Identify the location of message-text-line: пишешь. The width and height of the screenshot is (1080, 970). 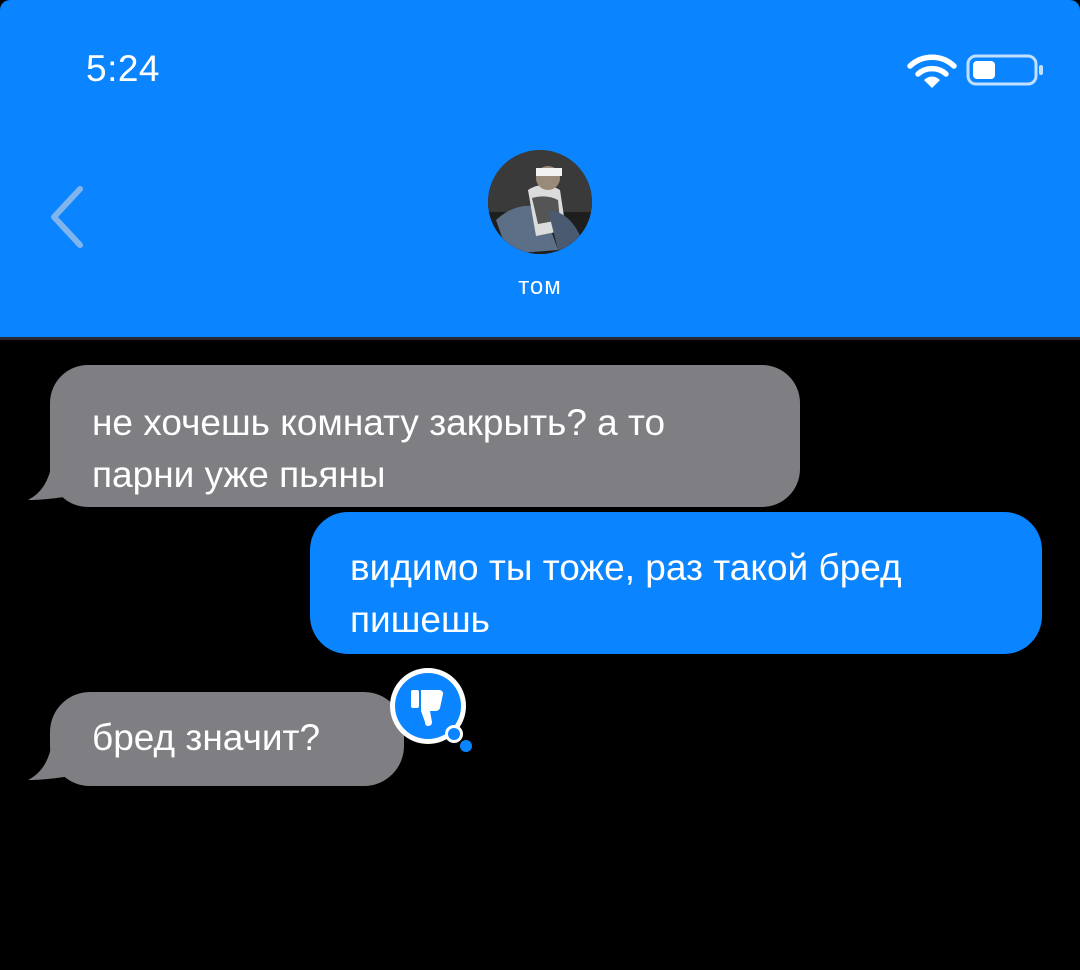
(420, 619).